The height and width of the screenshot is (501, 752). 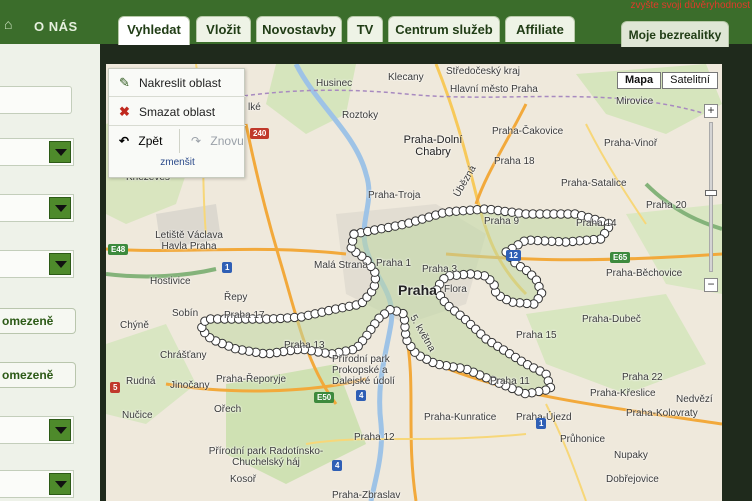 I want to click on undo-icon: ↶, so click(x=124, y=141).